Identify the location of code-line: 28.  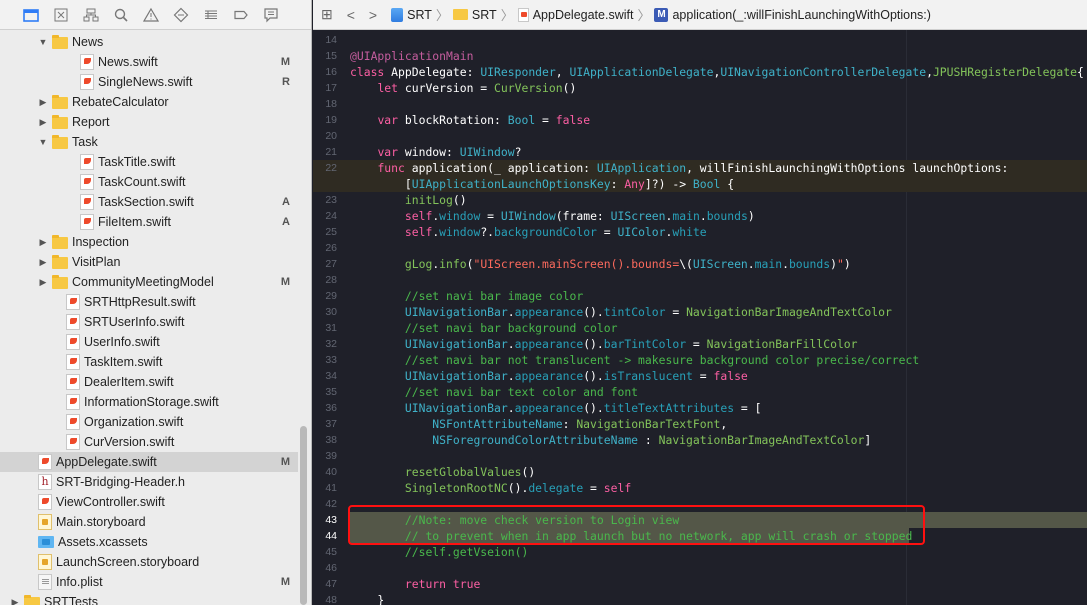
(700, 280).